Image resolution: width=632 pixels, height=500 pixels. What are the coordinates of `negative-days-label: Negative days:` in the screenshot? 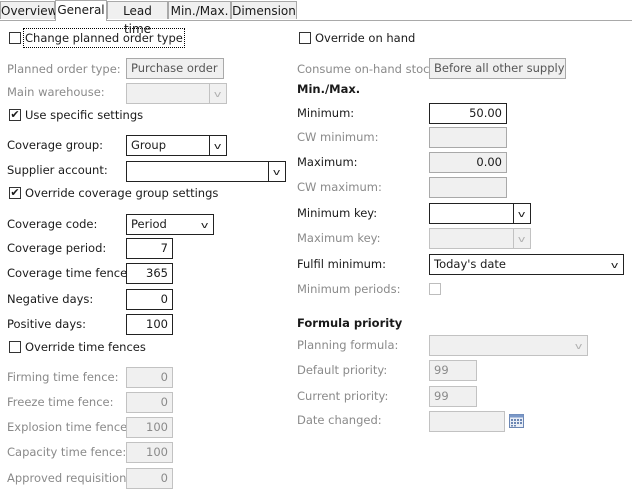 It's located at (50, 299).